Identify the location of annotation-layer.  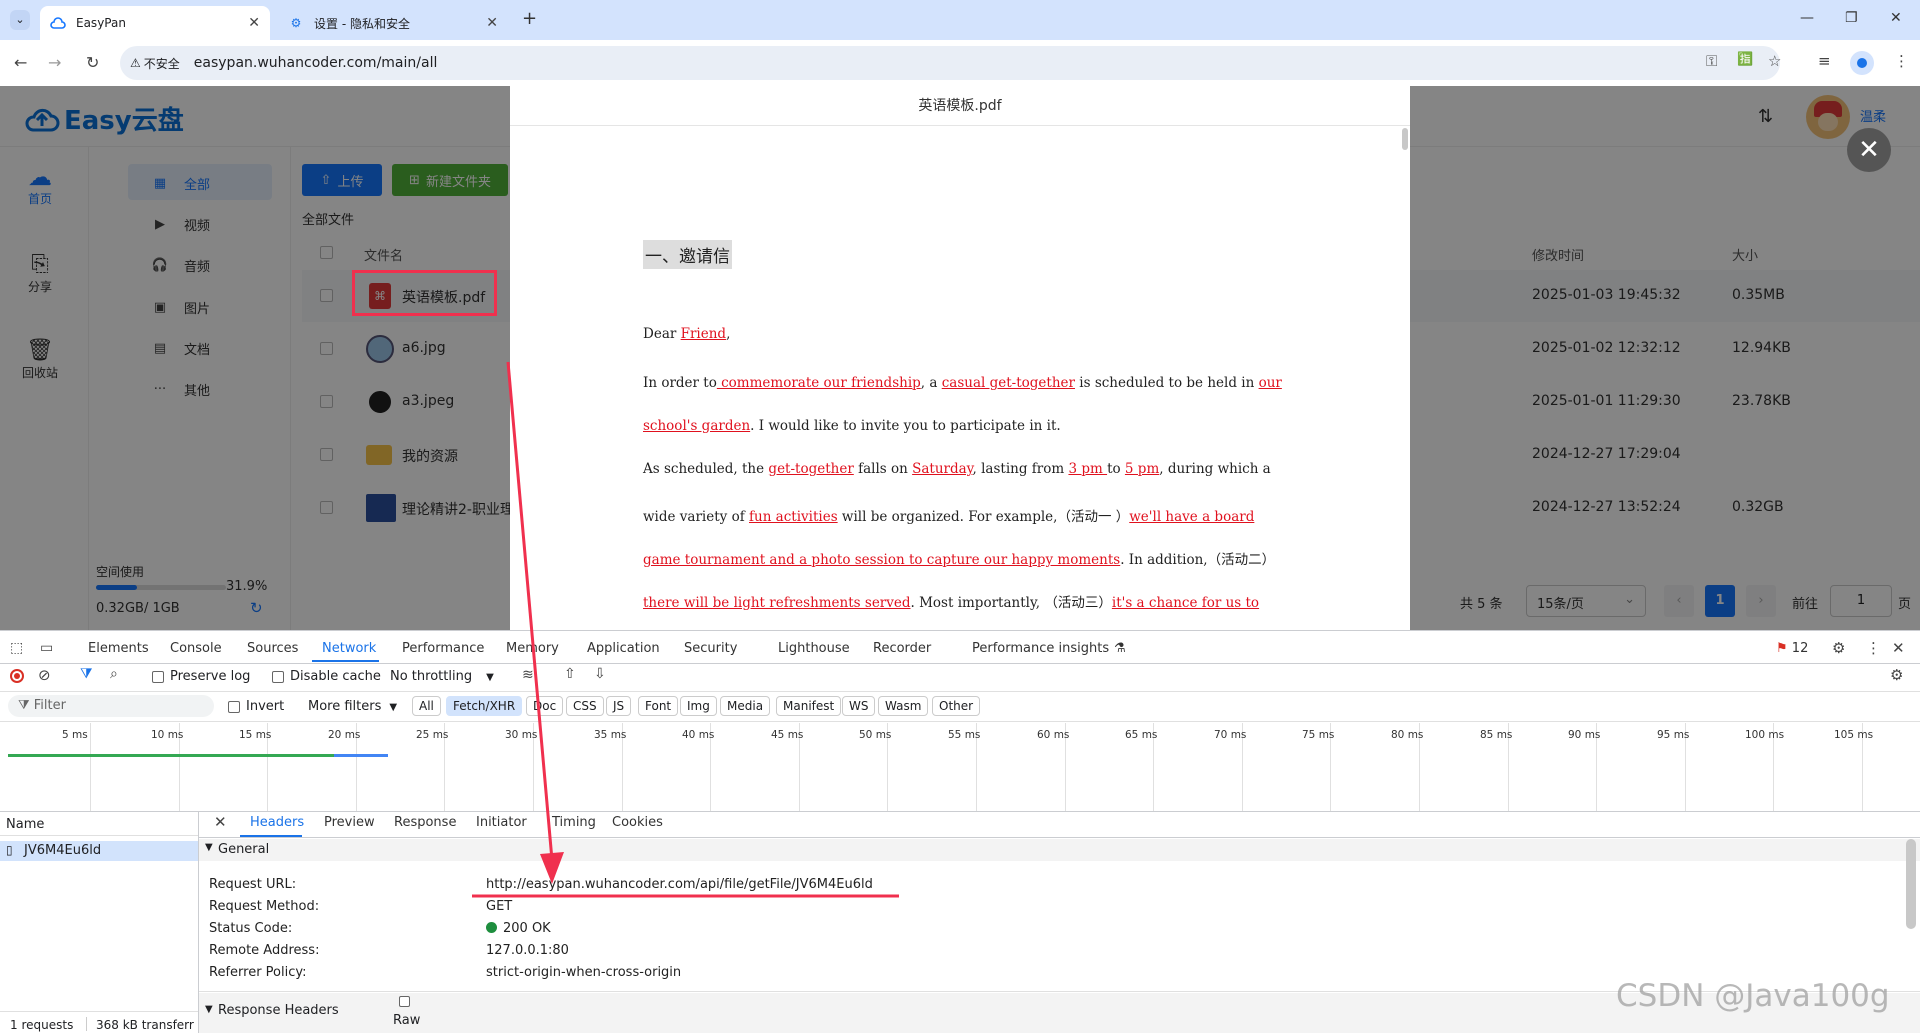
(685, 629).